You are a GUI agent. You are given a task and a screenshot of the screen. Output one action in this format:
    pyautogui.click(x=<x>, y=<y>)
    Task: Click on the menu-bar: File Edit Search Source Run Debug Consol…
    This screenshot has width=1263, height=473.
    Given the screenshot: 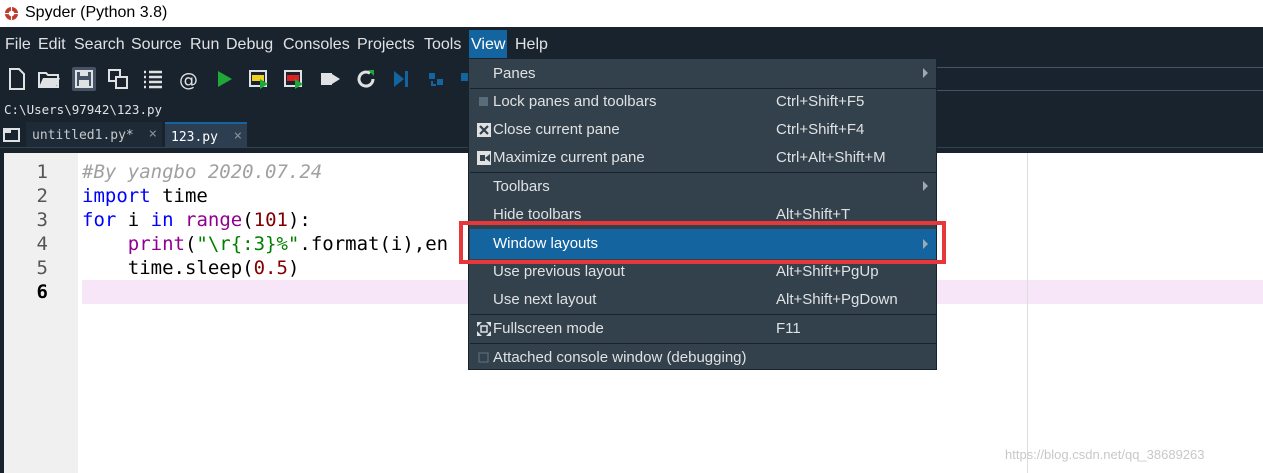 What is the action you would take?
    pyautogui.click(x=631, y=44)
    